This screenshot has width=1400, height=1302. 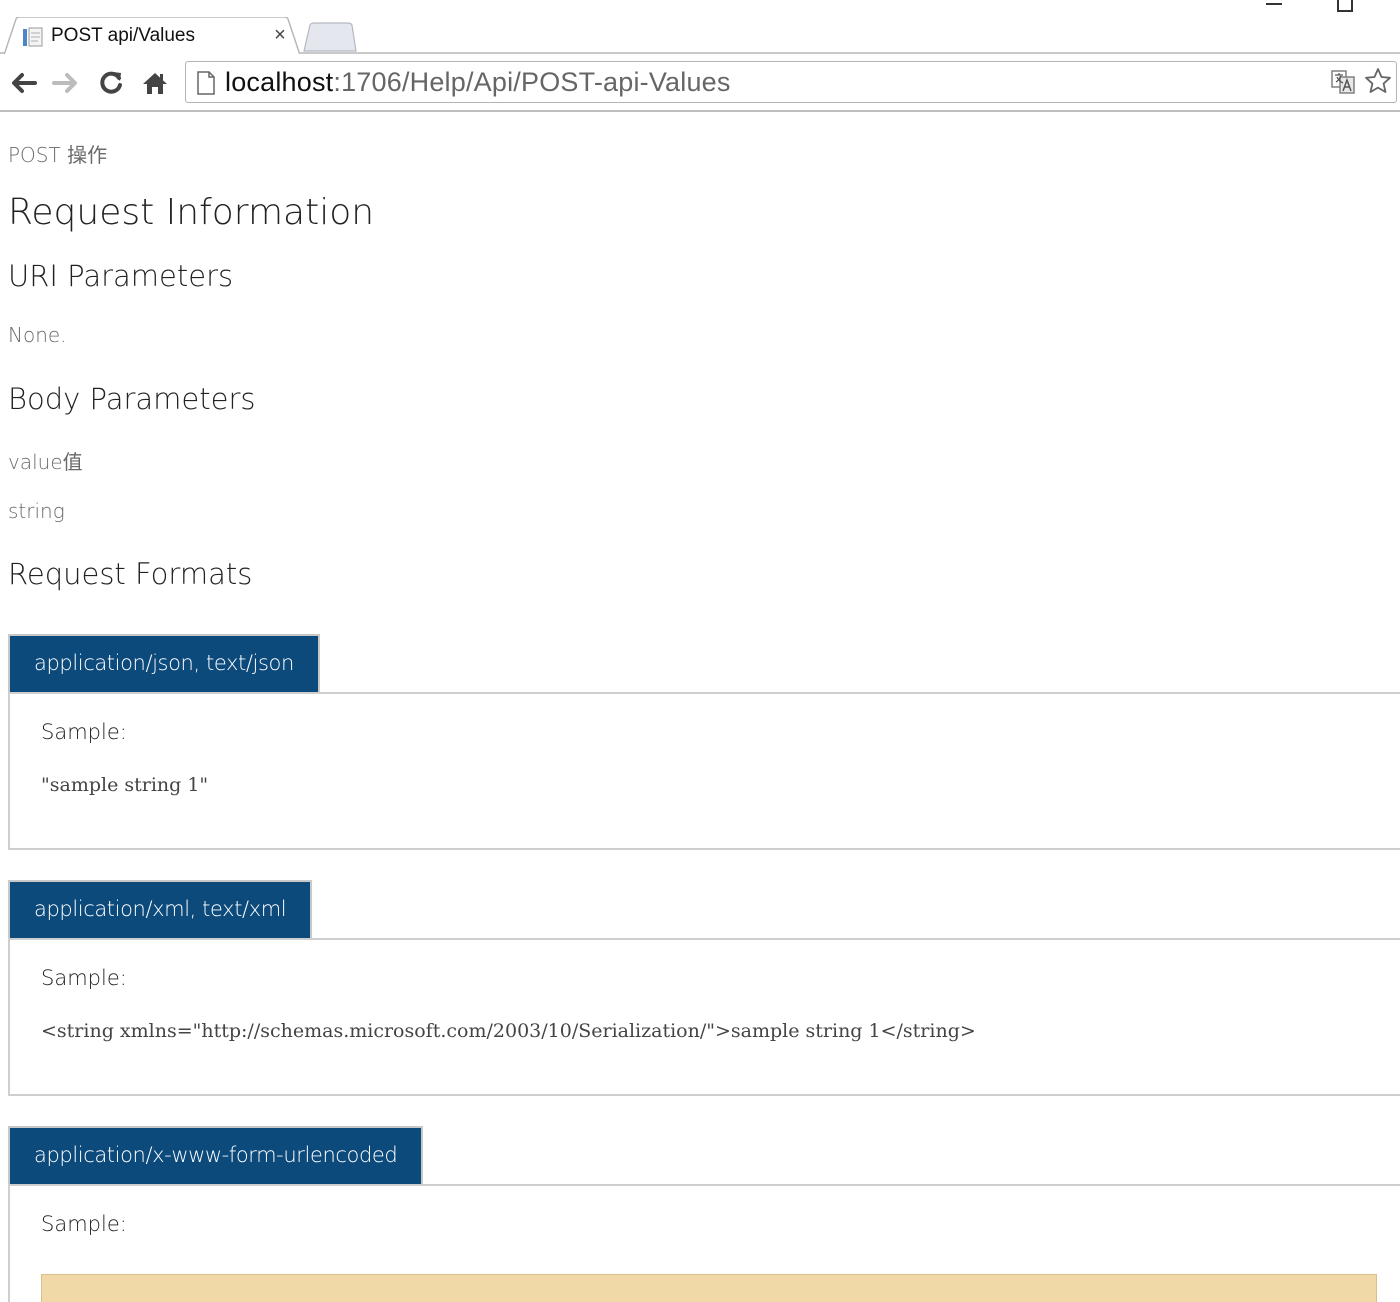 I want to click on uri-parameters-heading: URI Parameters, so click(x=121, y=276).